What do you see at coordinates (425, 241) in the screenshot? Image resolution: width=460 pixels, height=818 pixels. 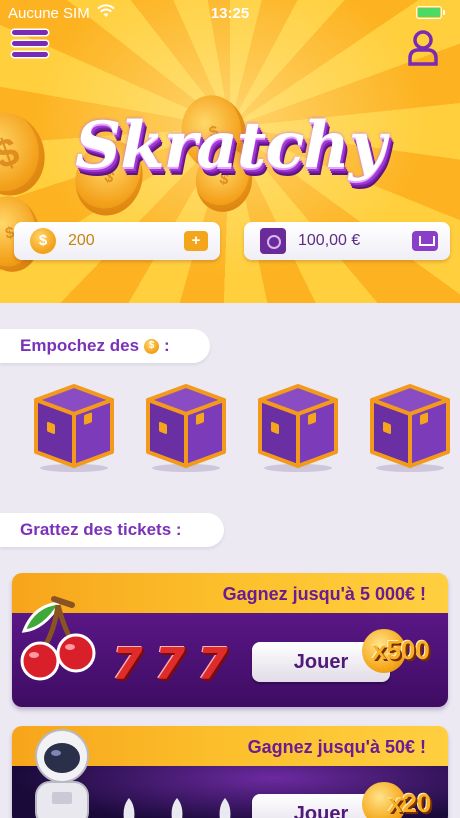 I see `withdraw-button` at bounding box center [425, 241].